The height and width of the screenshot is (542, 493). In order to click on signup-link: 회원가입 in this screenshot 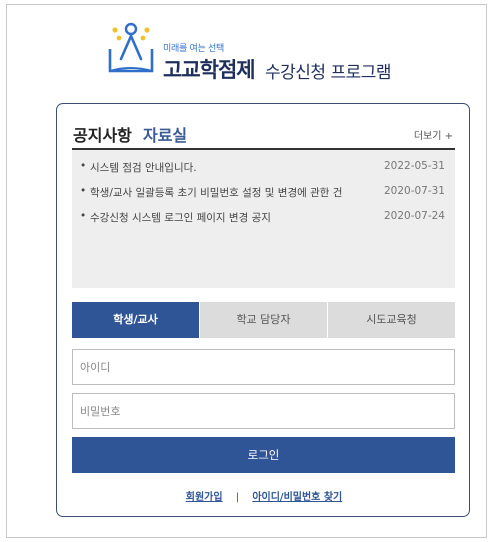, I will do `click(204, 497)`.